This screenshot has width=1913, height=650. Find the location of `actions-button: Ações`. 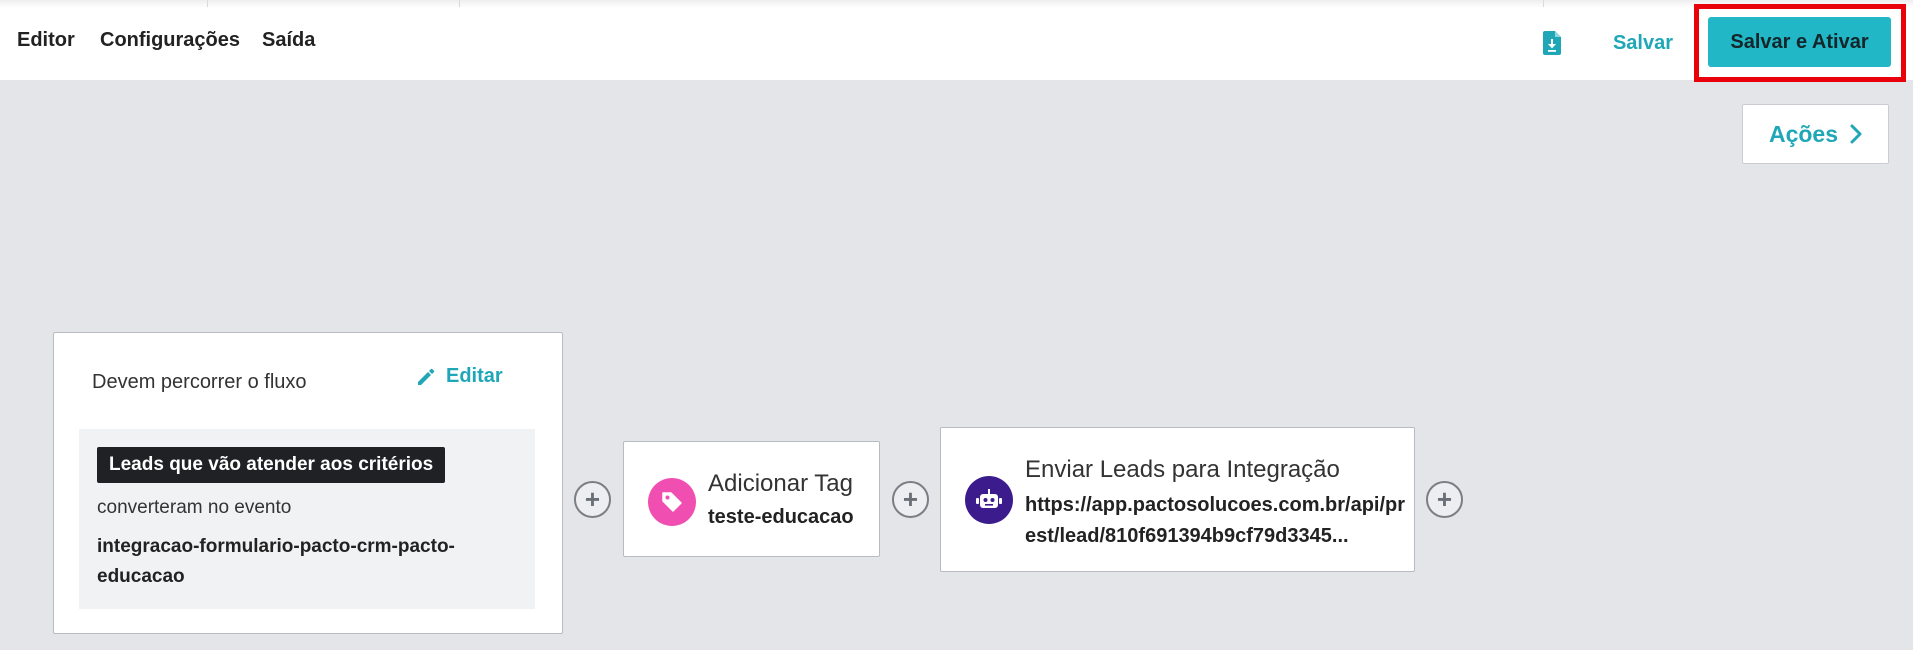

actions-button: Ações is located at coordinates (1815, 134).